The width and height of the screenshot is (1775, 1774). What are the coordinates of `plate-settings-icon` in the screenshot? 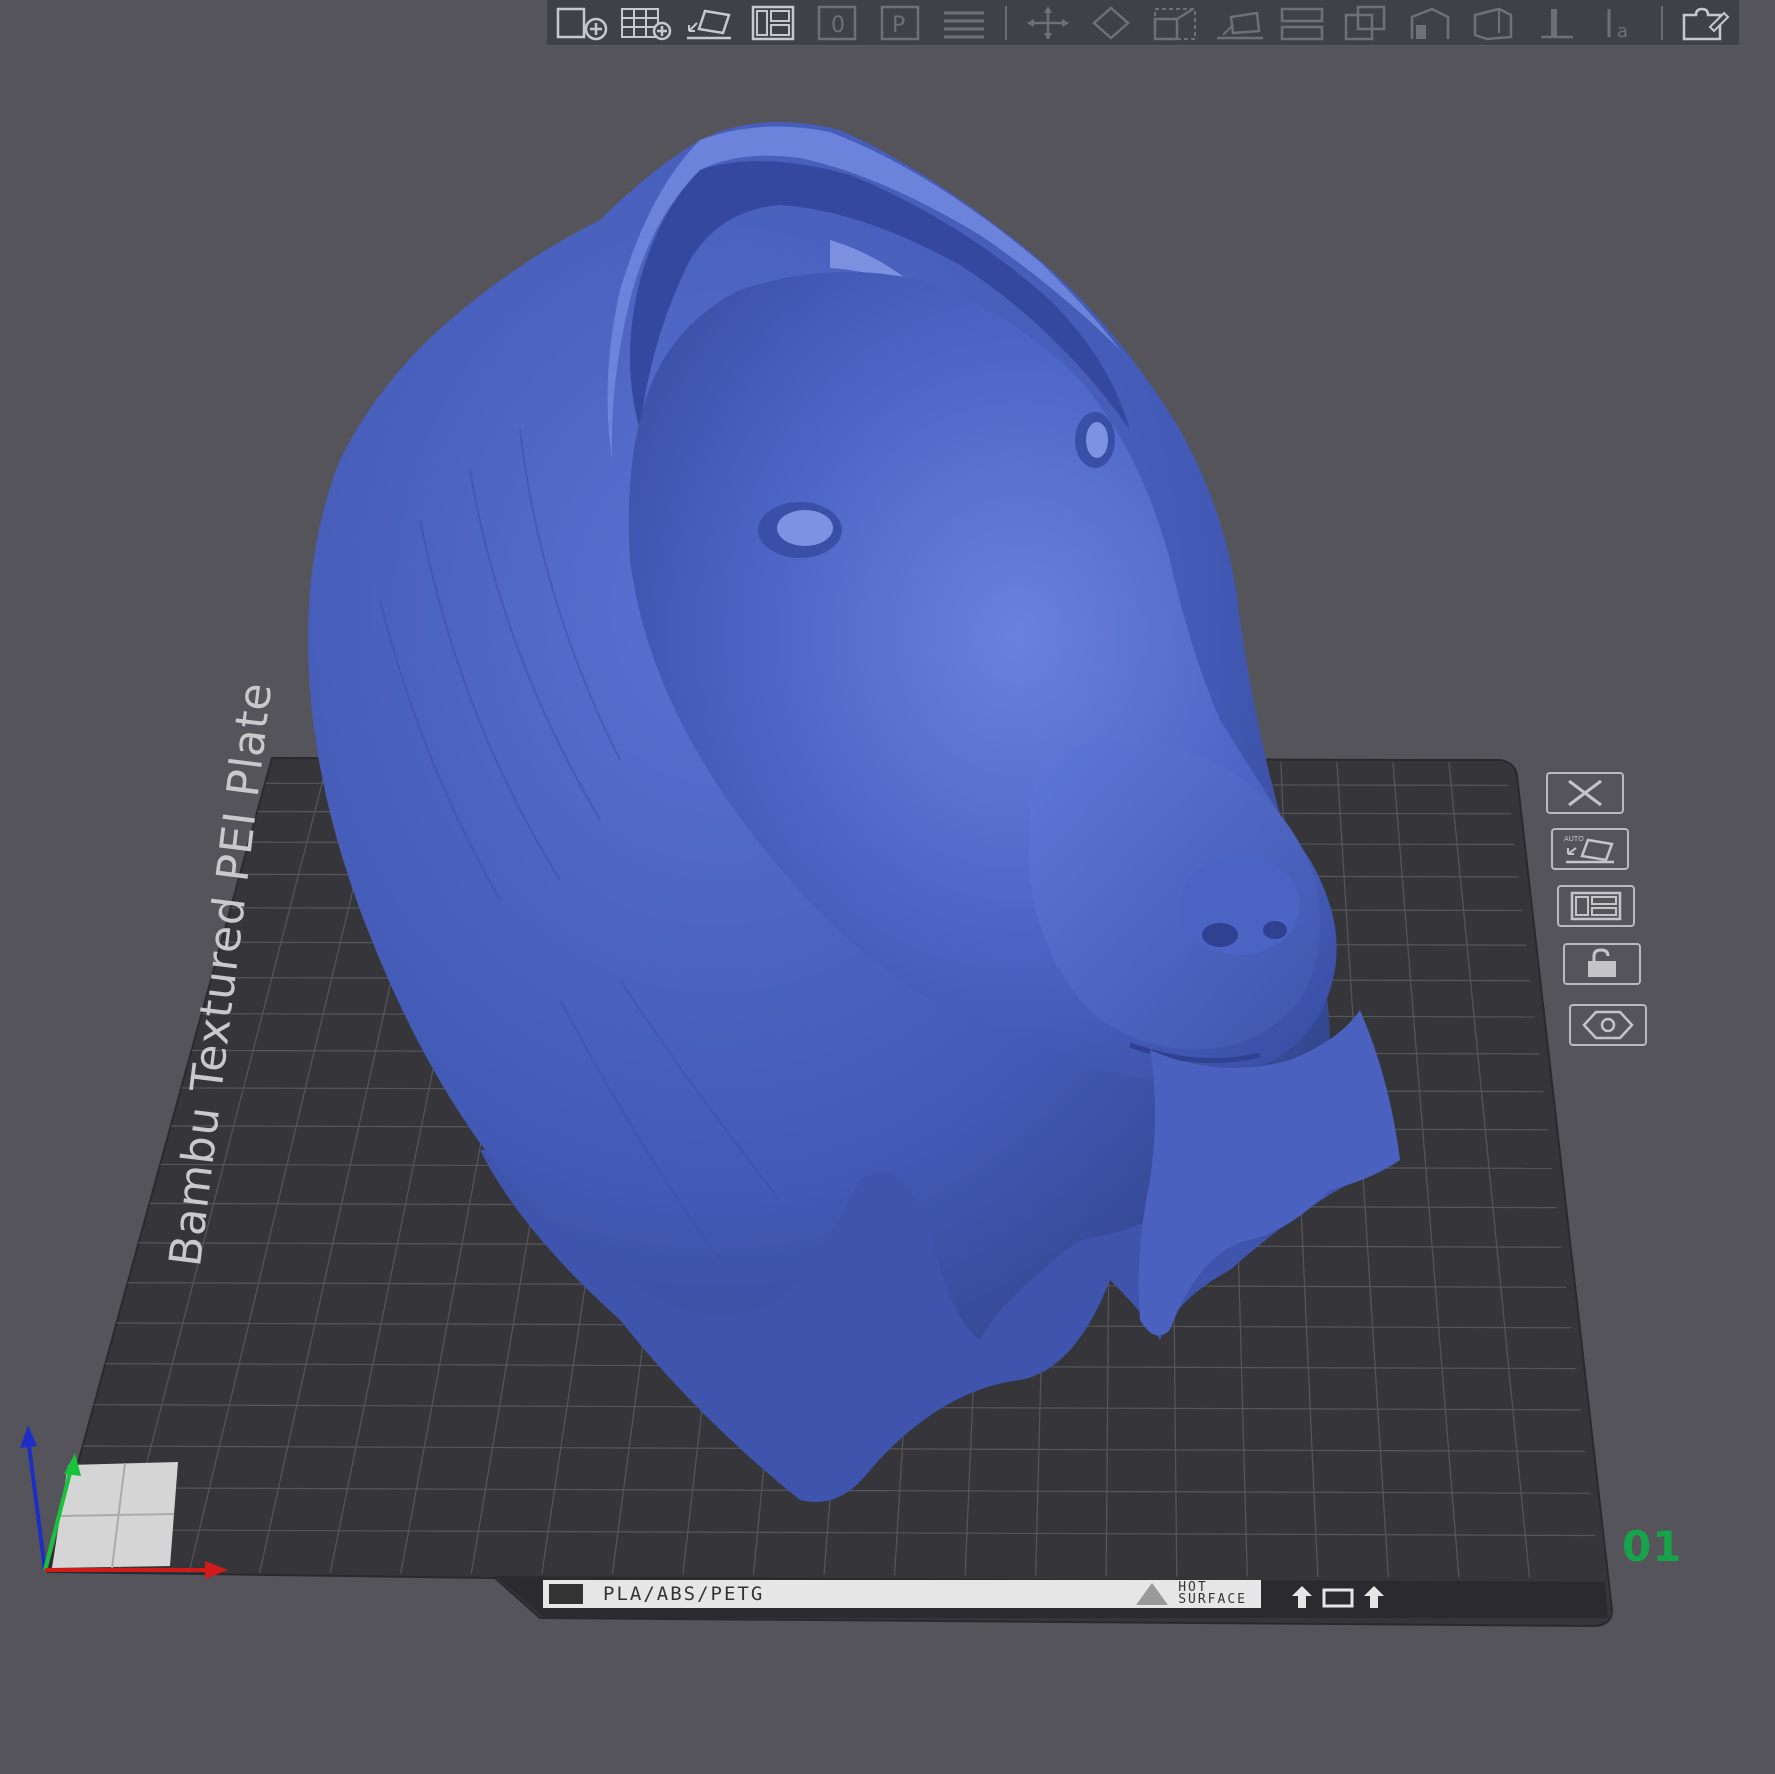 It's located at (1608, 1025).